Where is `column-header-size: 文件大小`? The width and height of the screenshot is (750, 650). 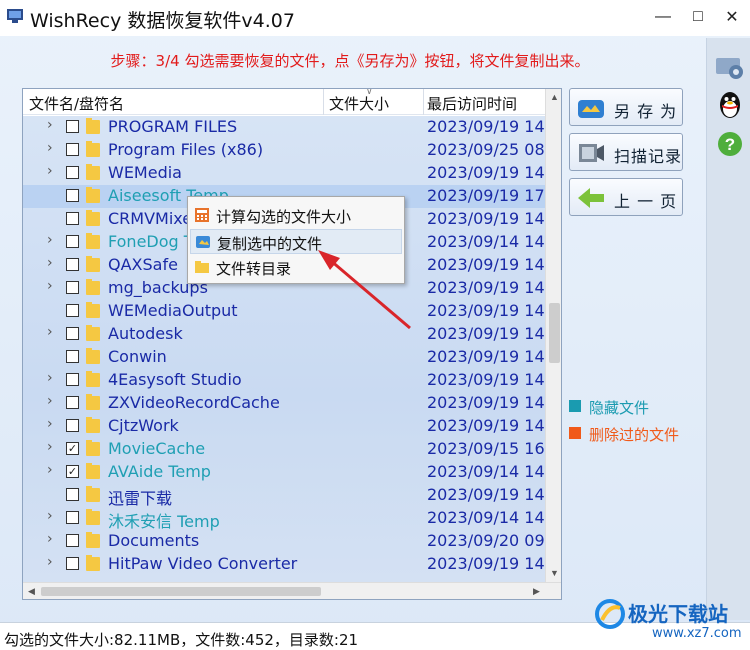 column-header-size: 文件大小 is located at coordinates (359, 103).